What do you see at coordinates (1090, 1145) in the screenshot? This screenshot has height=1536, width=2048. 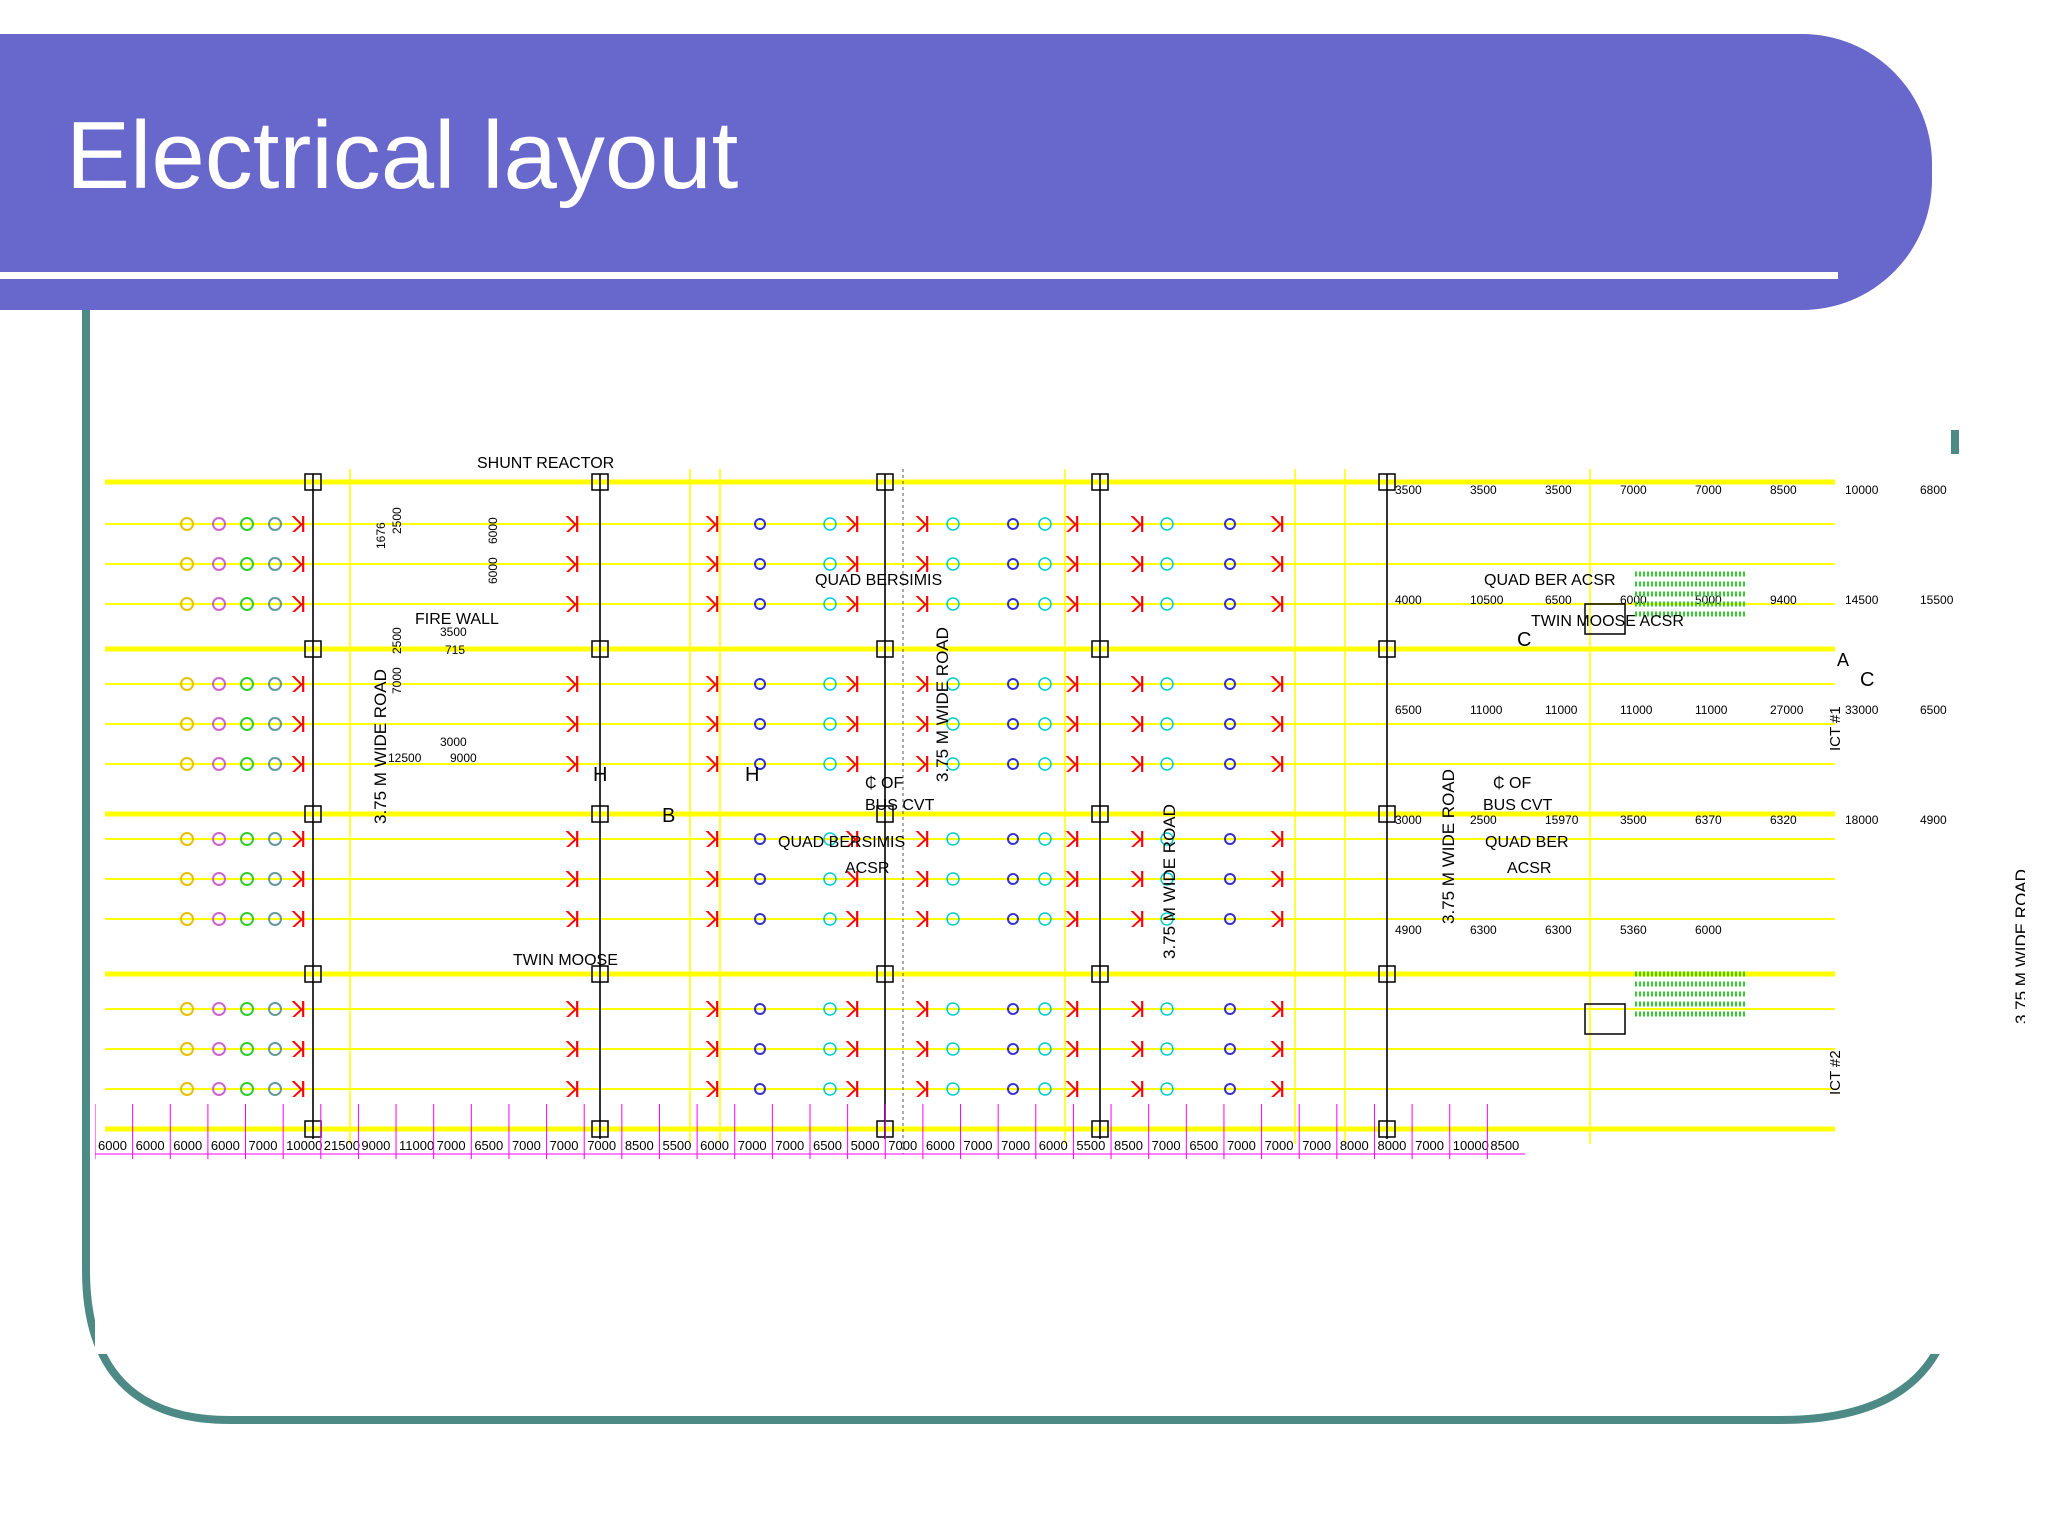 I see `dimension-label: 5500` at bounding box center [1090, 1145].